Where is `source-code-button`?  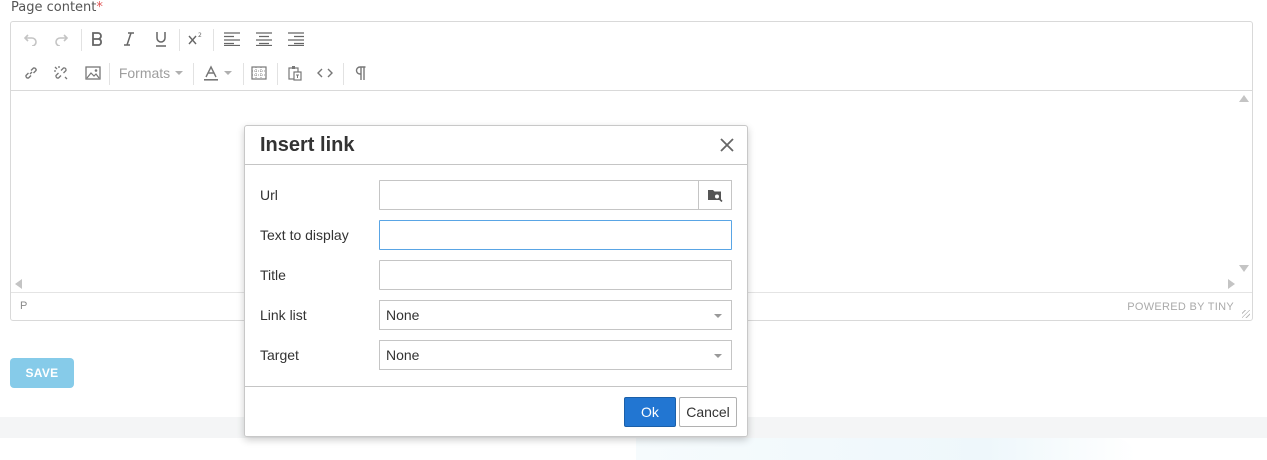 source-code-button is located at coordinates (325, 73).